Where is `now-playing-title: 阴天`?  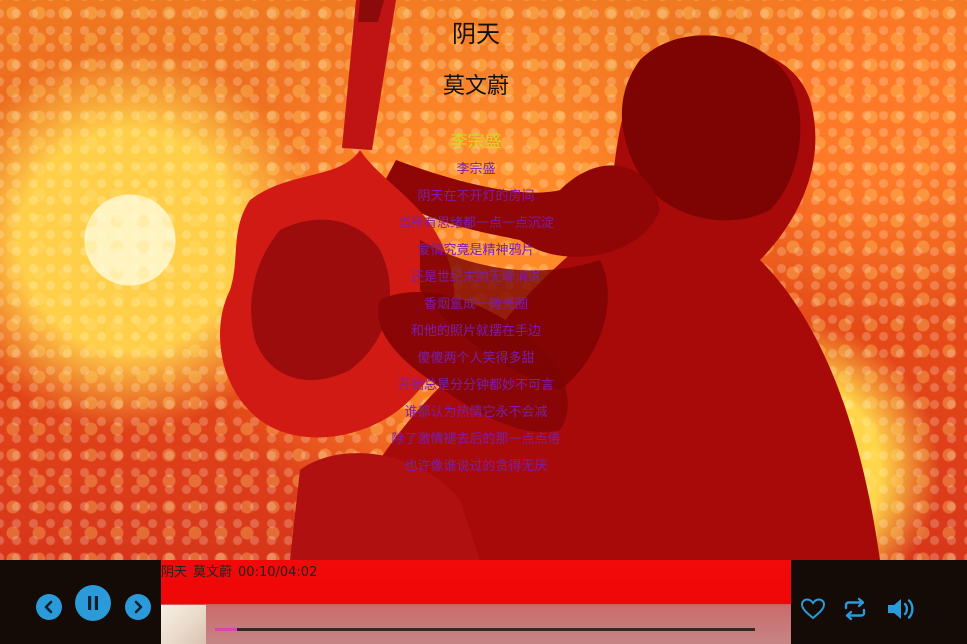 now-playing-title: 阴天 is located at coordinates (174, 572).